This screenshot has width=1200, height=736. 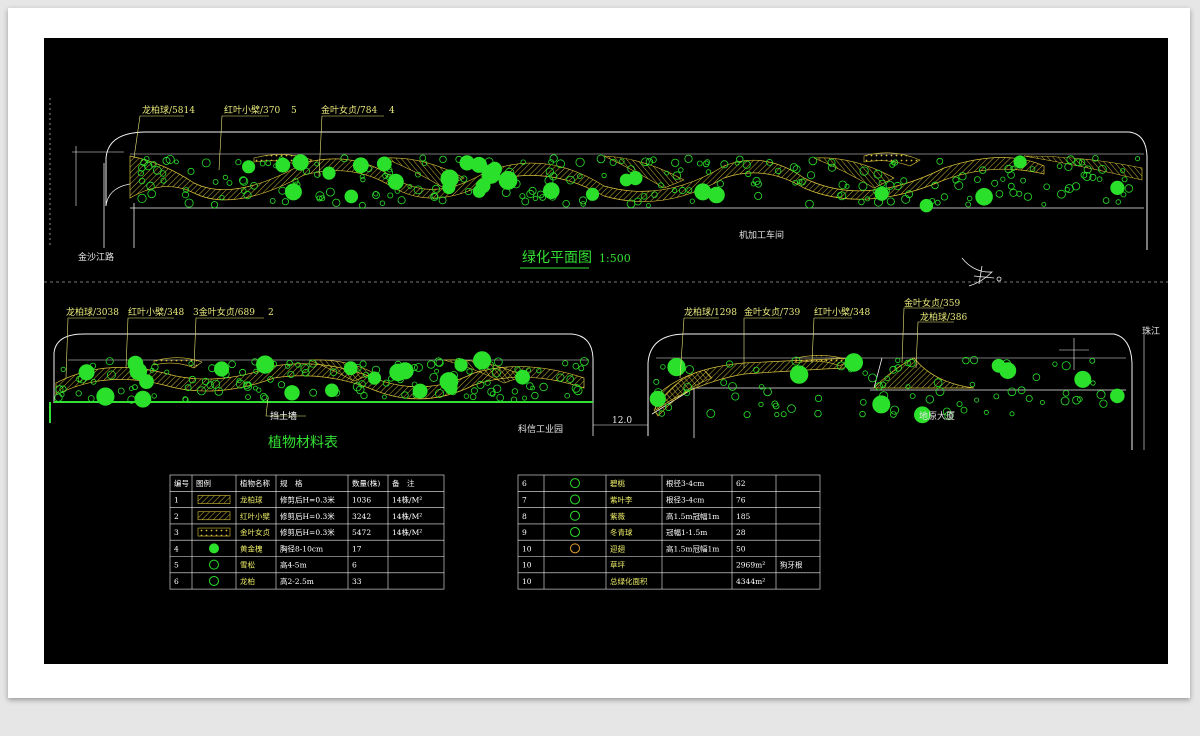 What do you see at coordinates (224, 312) in the screenshot?
I see `callout-jinyenvzhen-bl: 3金叶女贞/689` at bounding box center [224, 312].